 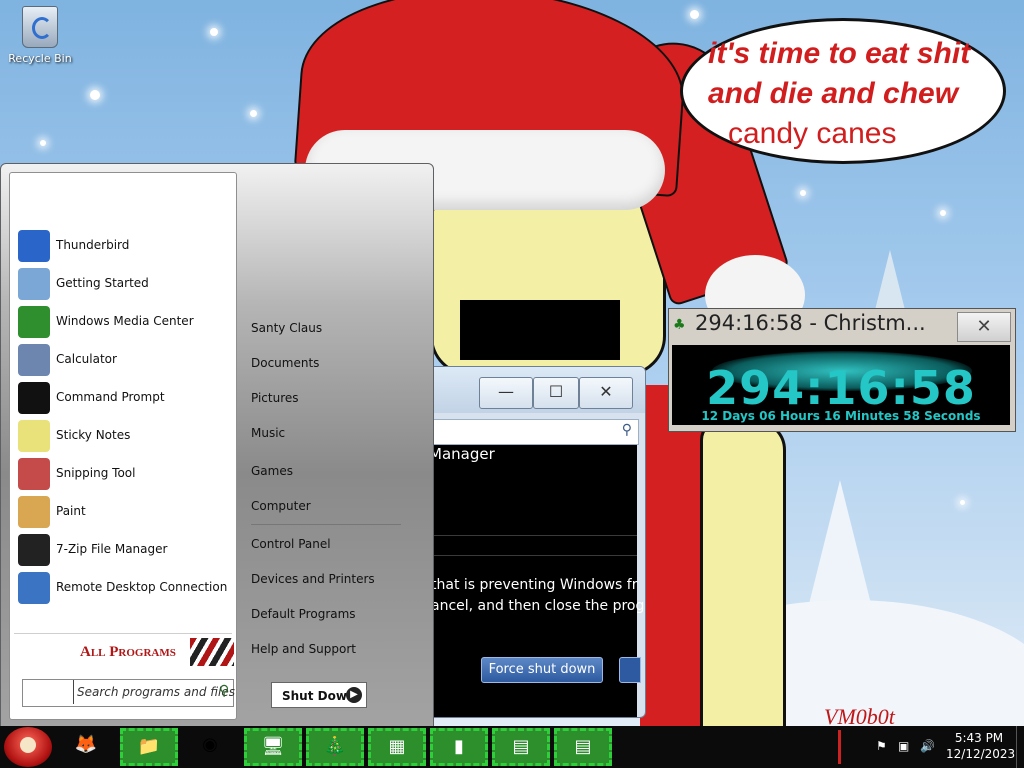 I want to click on countdown-detail: 12 Days 06 Hours 16 Minutes 58 Seconds, so click(x=841, y=416).